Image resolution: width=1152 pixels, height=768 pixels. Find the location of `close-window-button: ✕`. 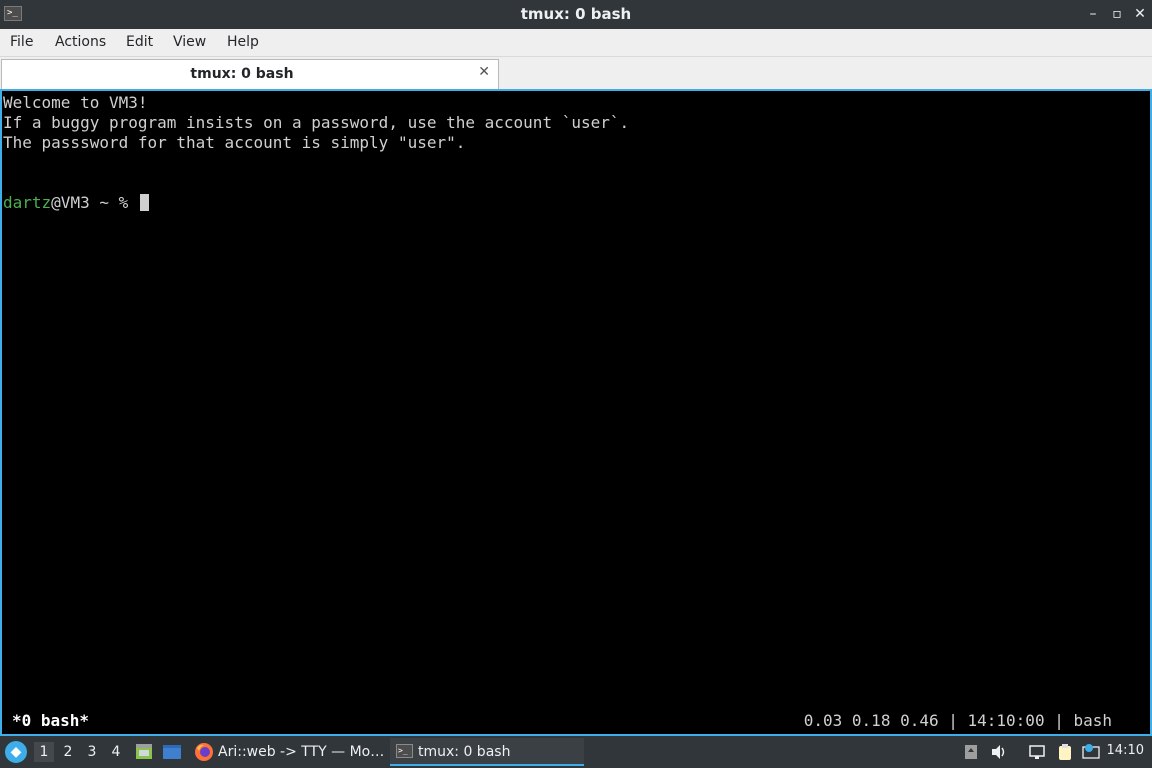

close-window-button: ✕ is located at coordinates (1140, 14).